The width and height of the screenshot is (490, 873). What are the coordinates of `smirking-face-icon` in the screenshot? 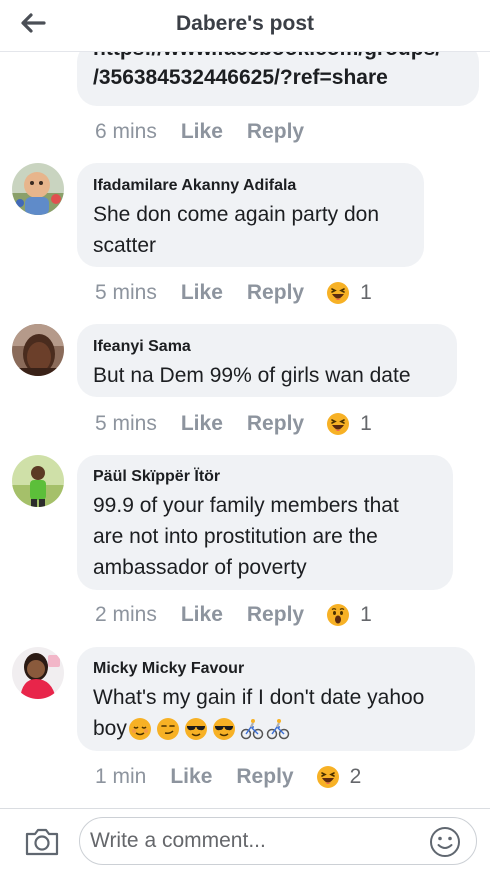 It's located at (167, 728).